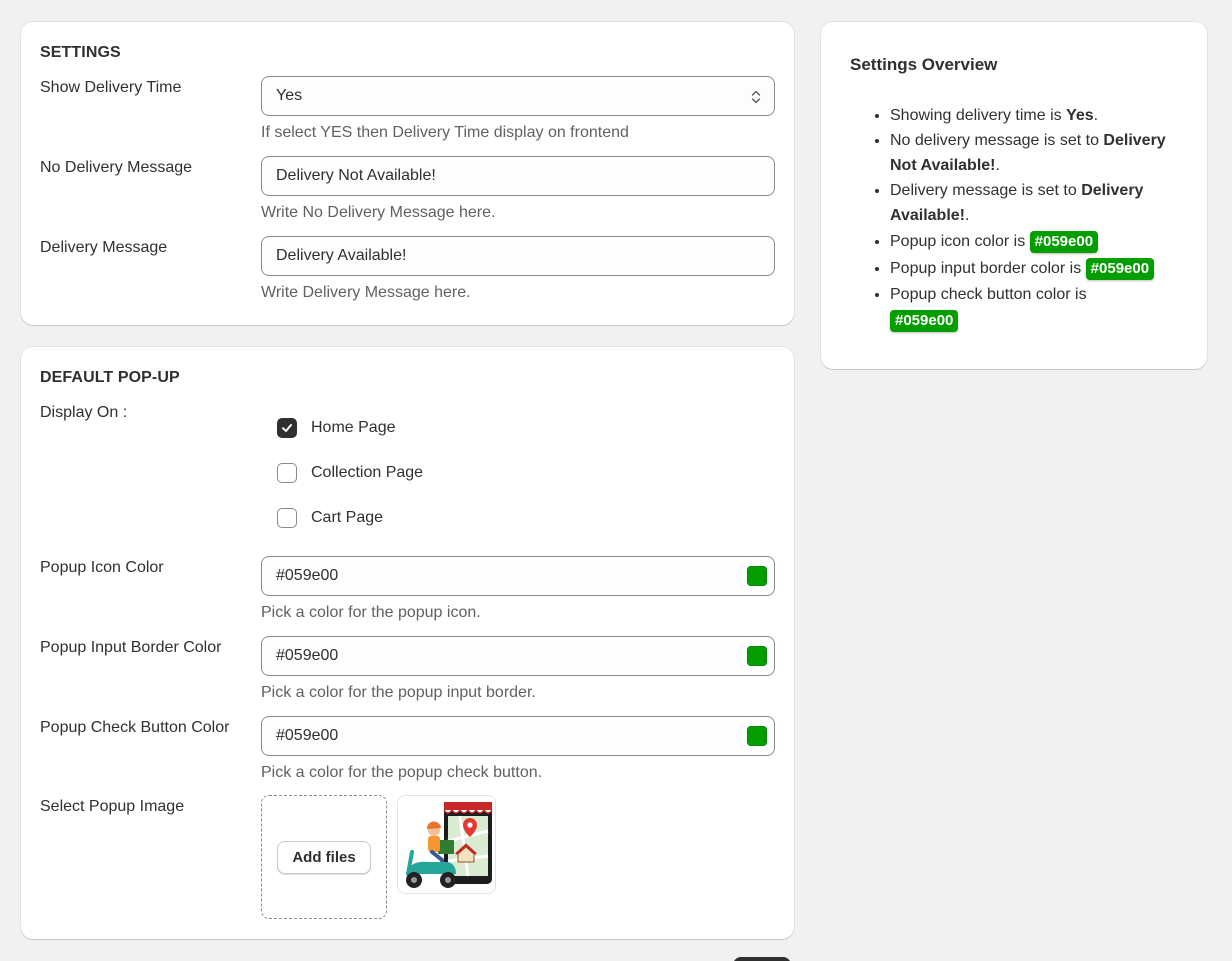 The image size is (1232, 961). Describe the element at coordinates (80, 52) in the screenshot. I see `settings-title: SETTINGS` at that location.